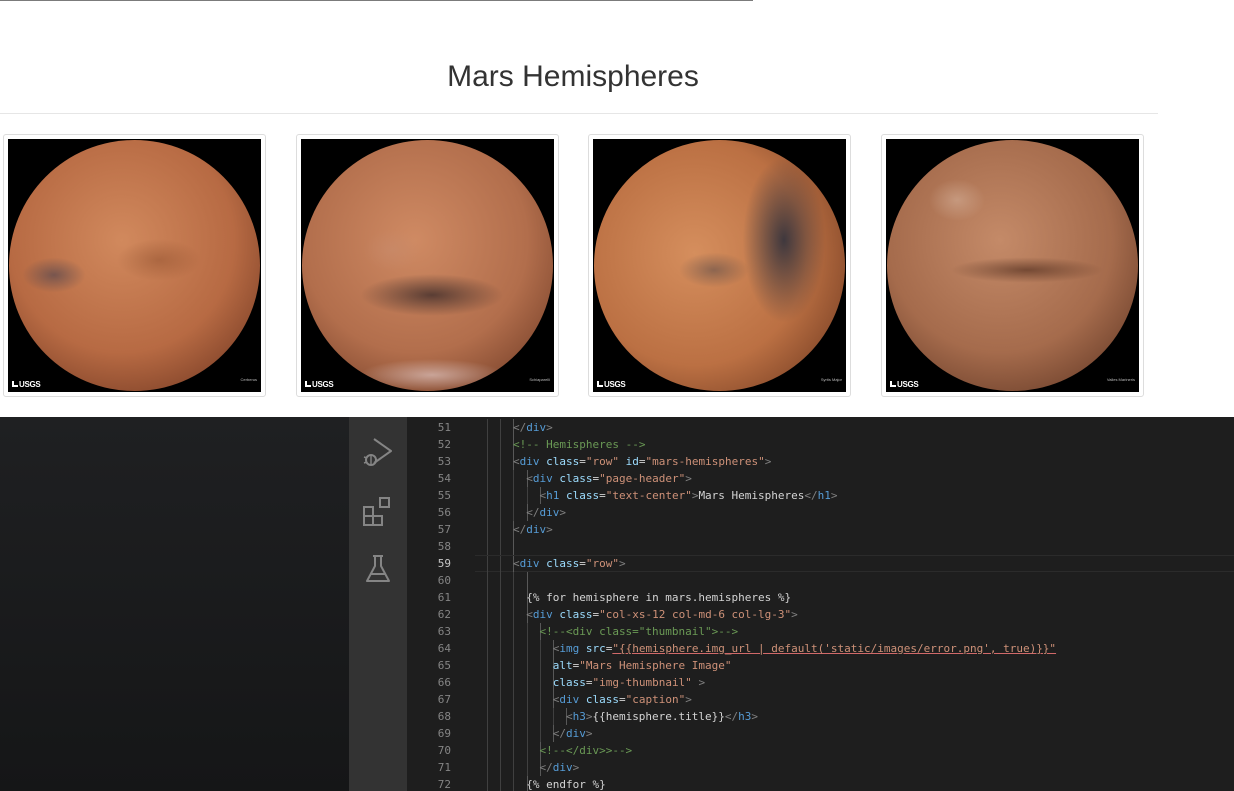 The width and height of the screenshot is (1234, 791). I want to click on code-line-text: <!--<div class="thumbnail">-->, so click(638, 631).